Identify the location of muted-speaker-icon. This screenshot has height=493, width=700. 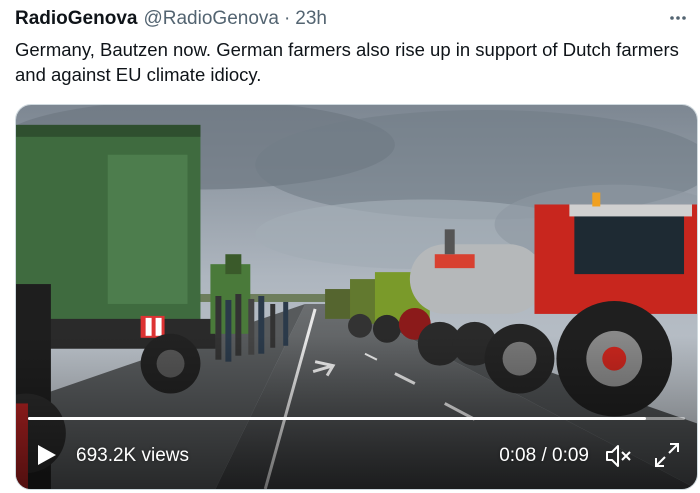
(618, 456).